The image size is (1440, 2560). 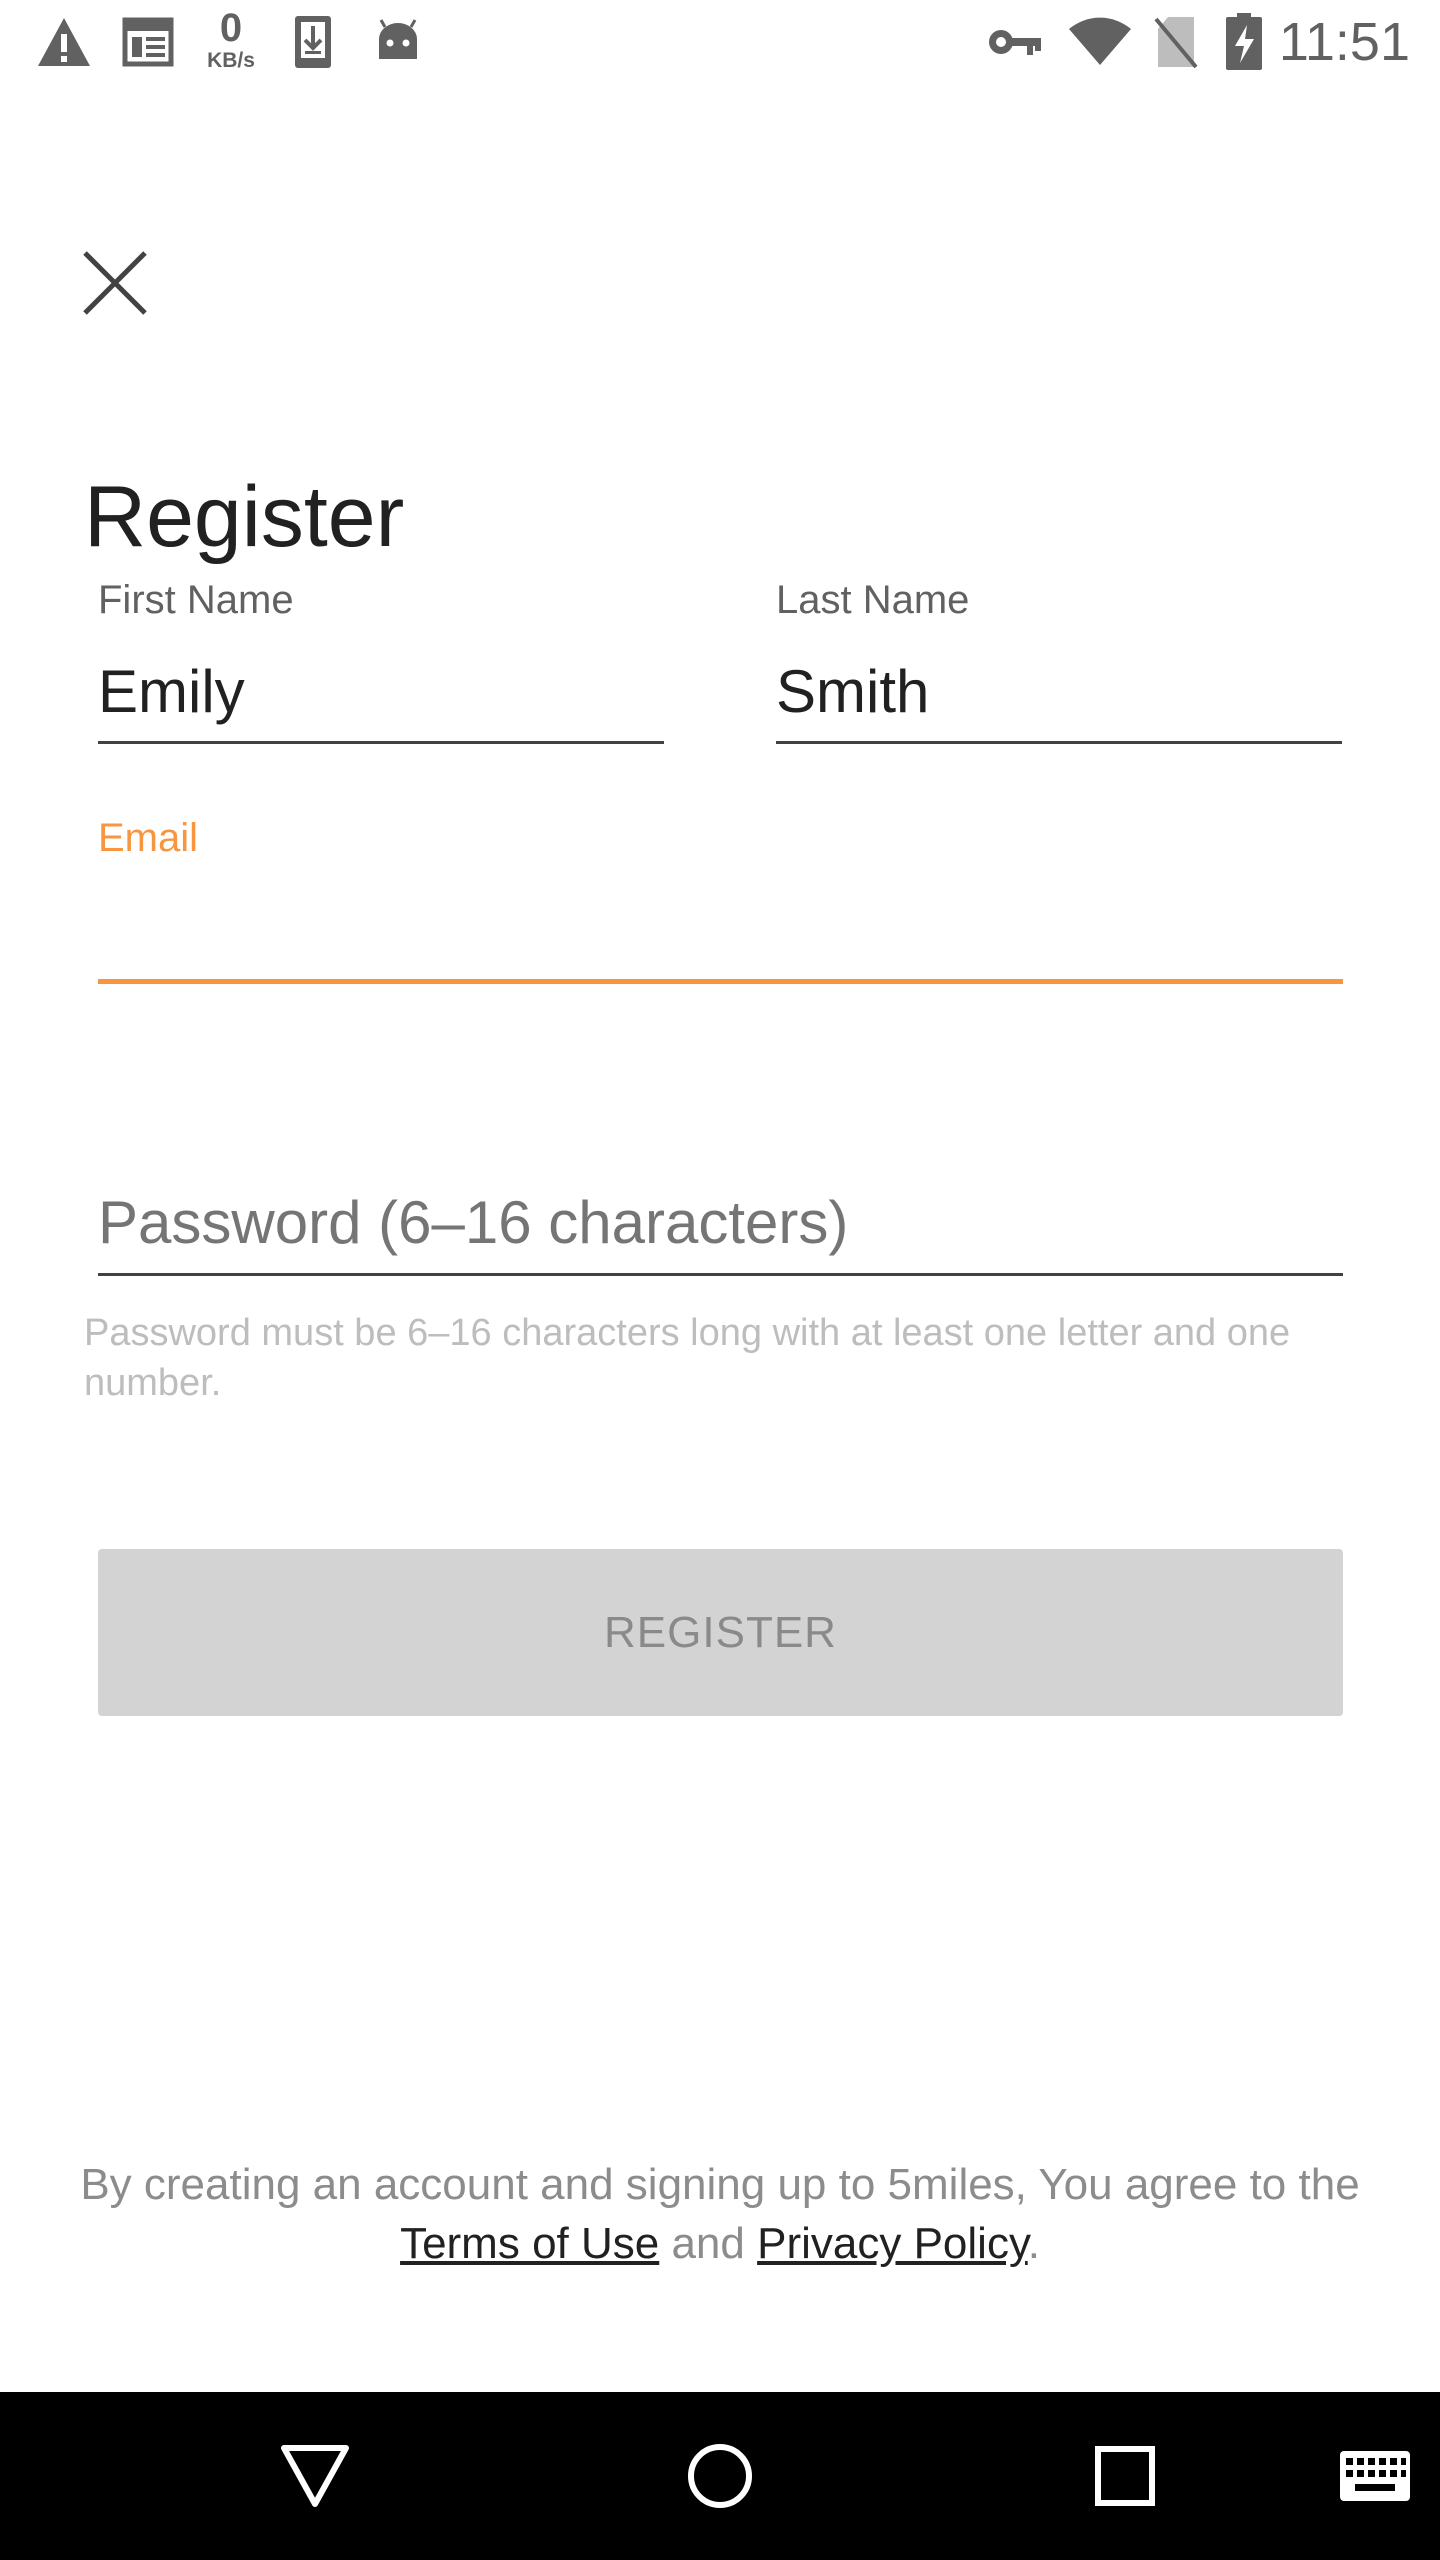 I want to click on terms-of-use-link: Terms of Use, so click(x=529, y=2243).